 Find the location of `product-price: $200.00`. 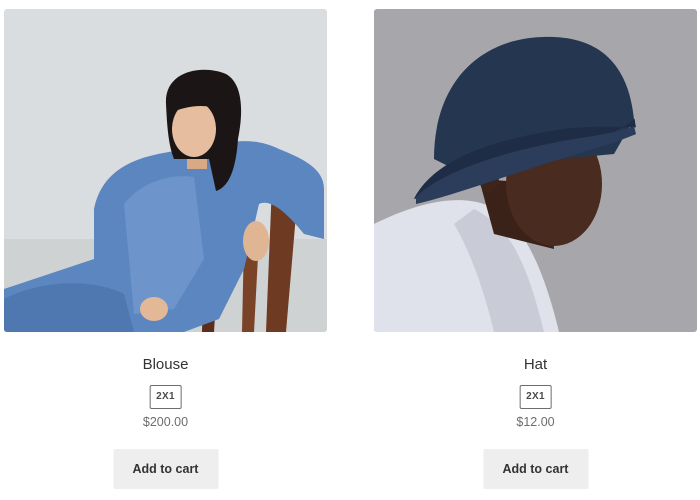

product-price: $200.00 is located at coordinates (165, 422).